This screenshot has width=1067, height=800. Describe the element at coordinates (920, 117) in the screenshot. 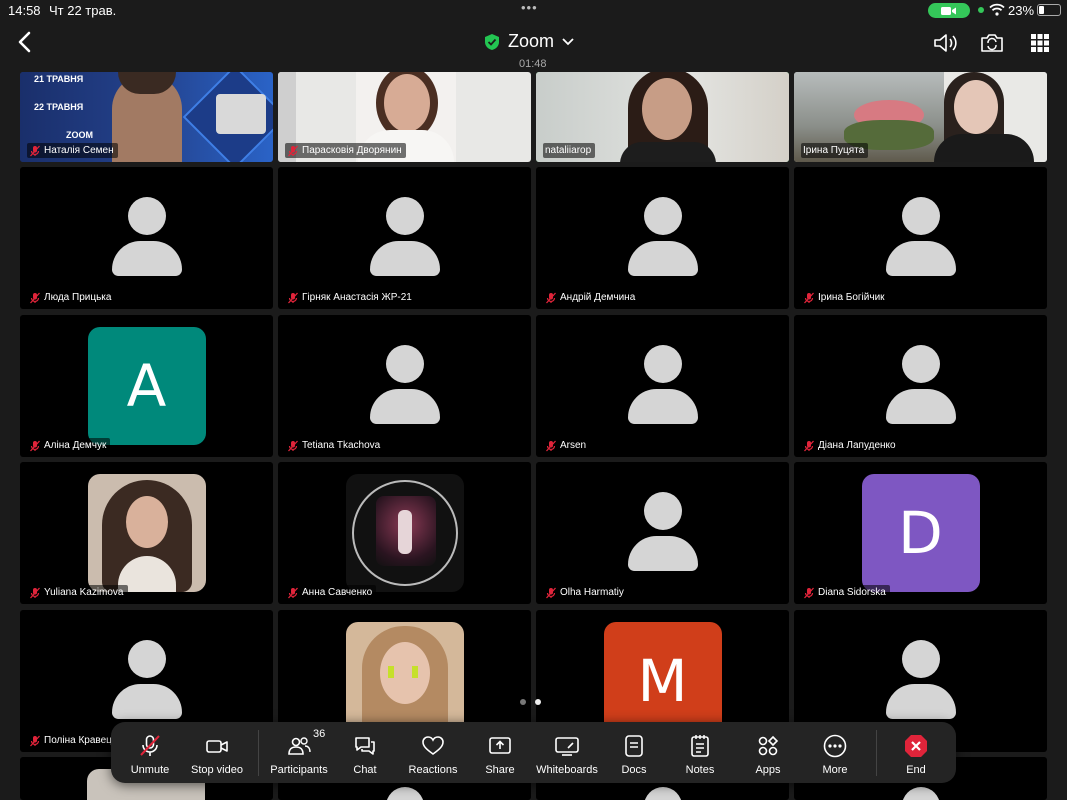

I see `participant-tile: Ірина Пуцята` at that location.